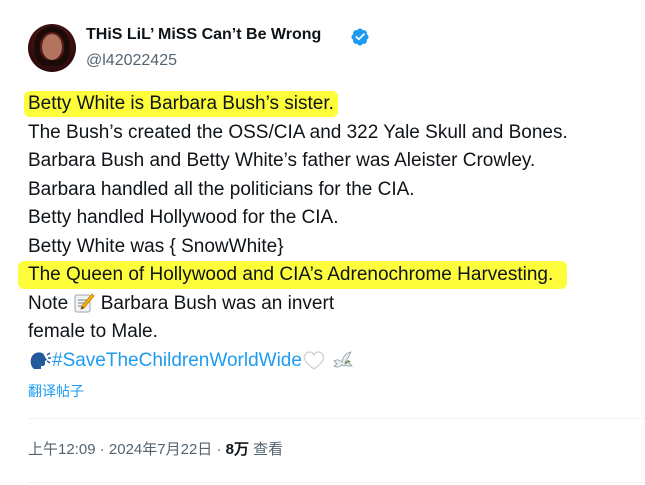 The image size is (645, 485). I want to click on note-prefix: Note, so click(48, 303).